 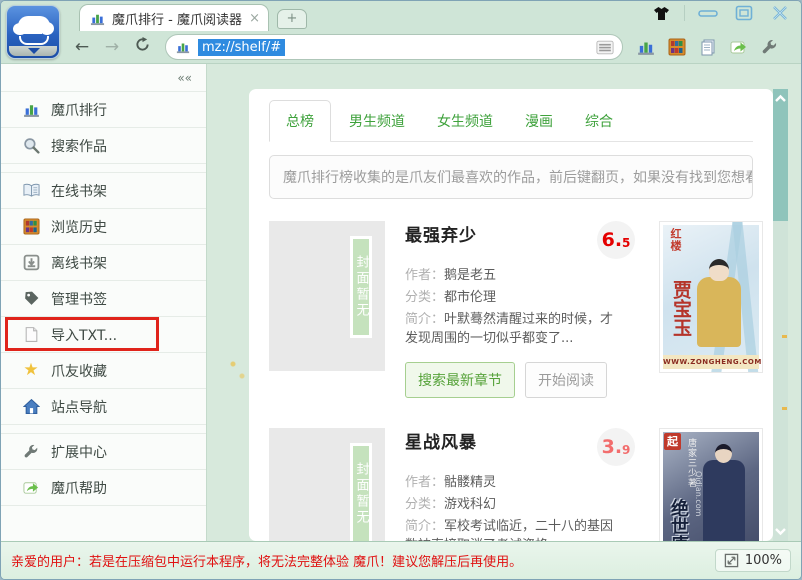 What do you see at coordinates (441, 233) in the screenshot?
I see `book-title: 最强弃少` at bounding box center [441, 233].